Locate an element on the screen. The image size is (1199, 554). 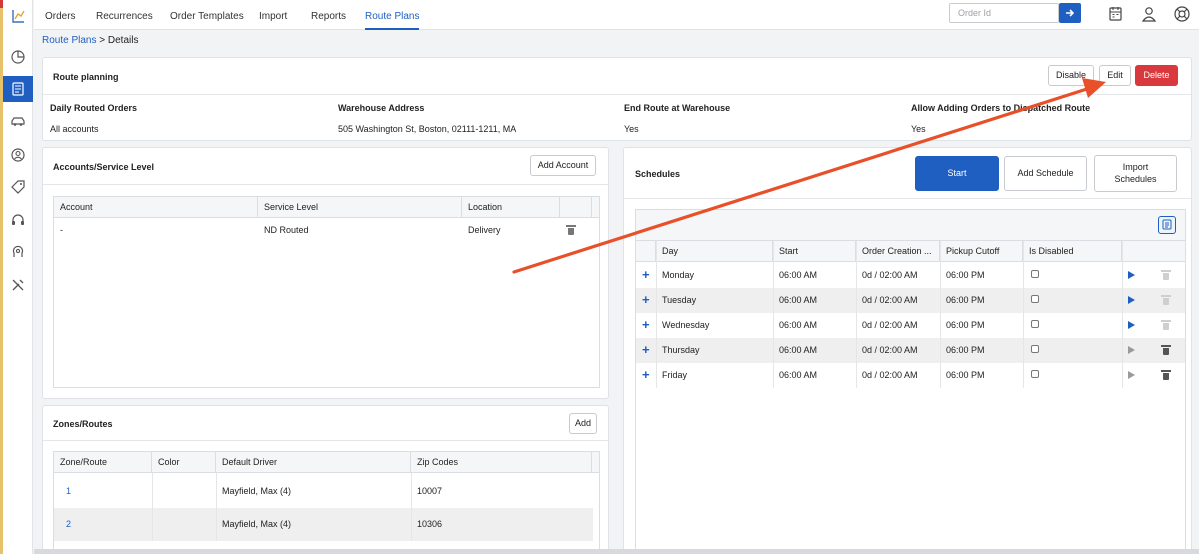
tab-orders: Orders is located at coordinates (60, 15).